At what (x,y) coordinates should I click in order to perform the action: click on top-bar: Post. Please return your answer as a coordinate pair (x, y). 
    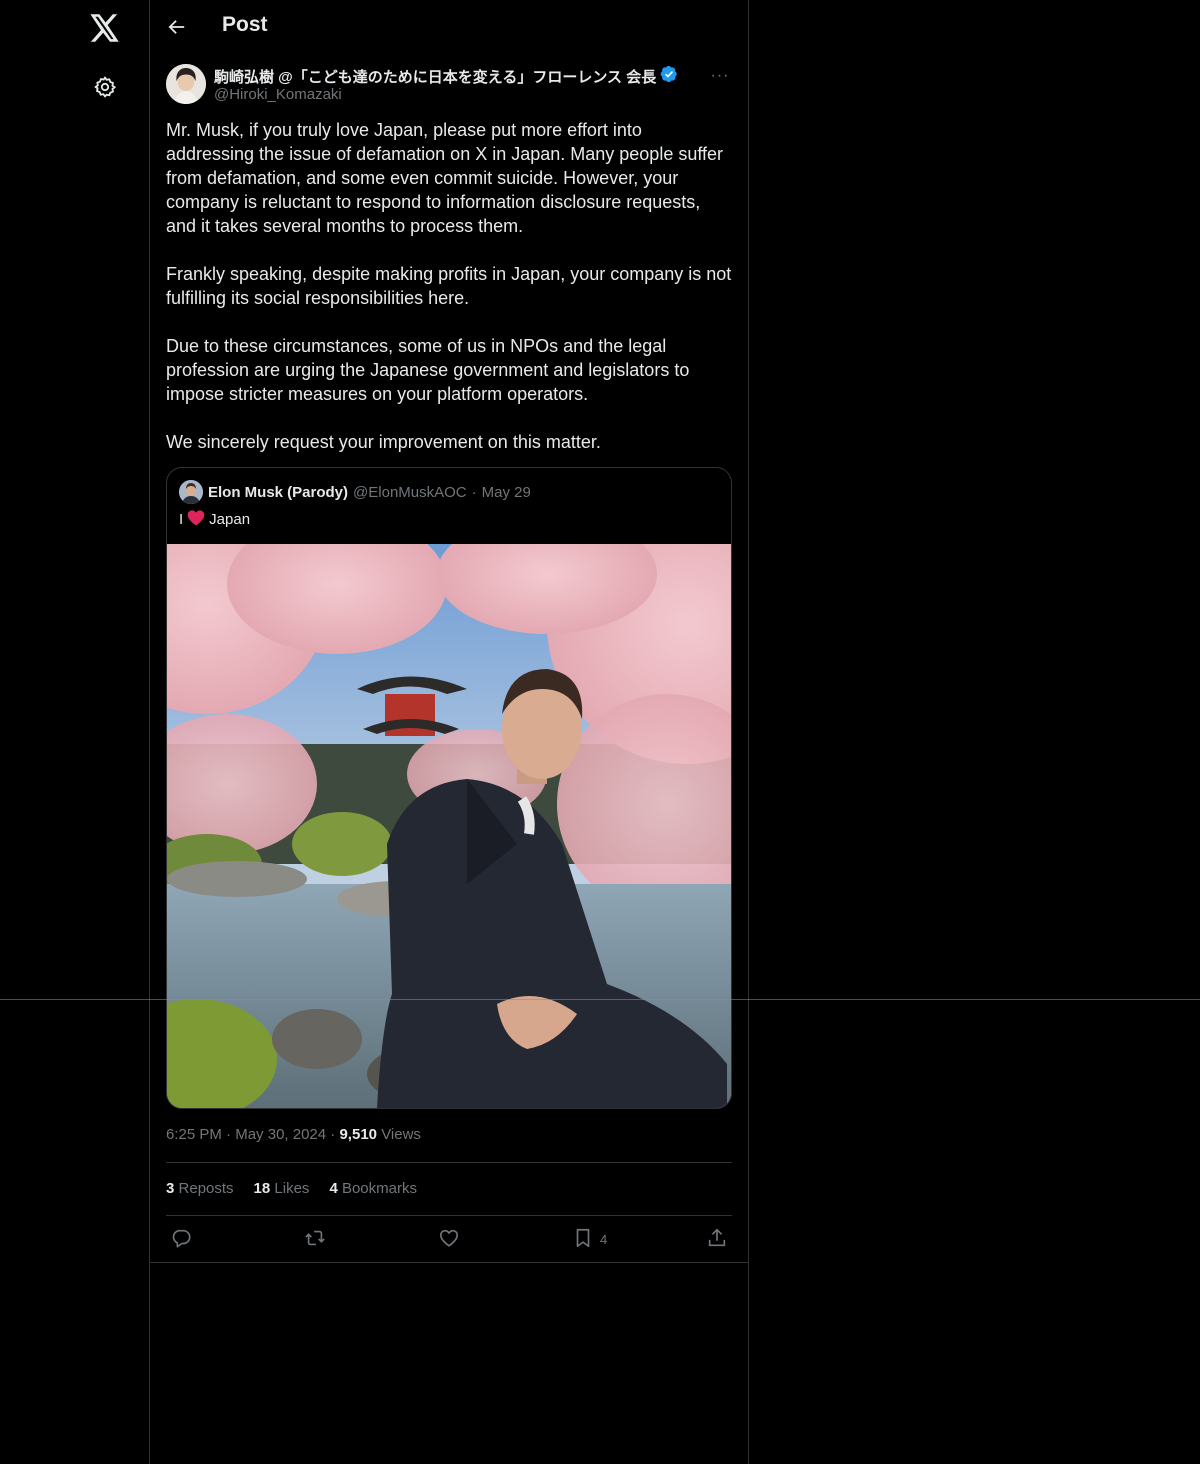
    Looking at the image, I should click on (449, 27).